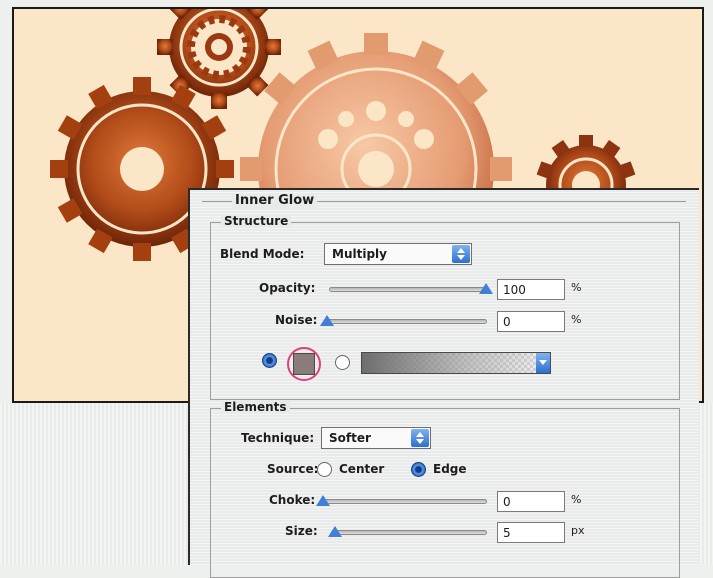 This screenshot has height=578, width=713. I want to click on technique-label: Technique:, so click(278, 438).